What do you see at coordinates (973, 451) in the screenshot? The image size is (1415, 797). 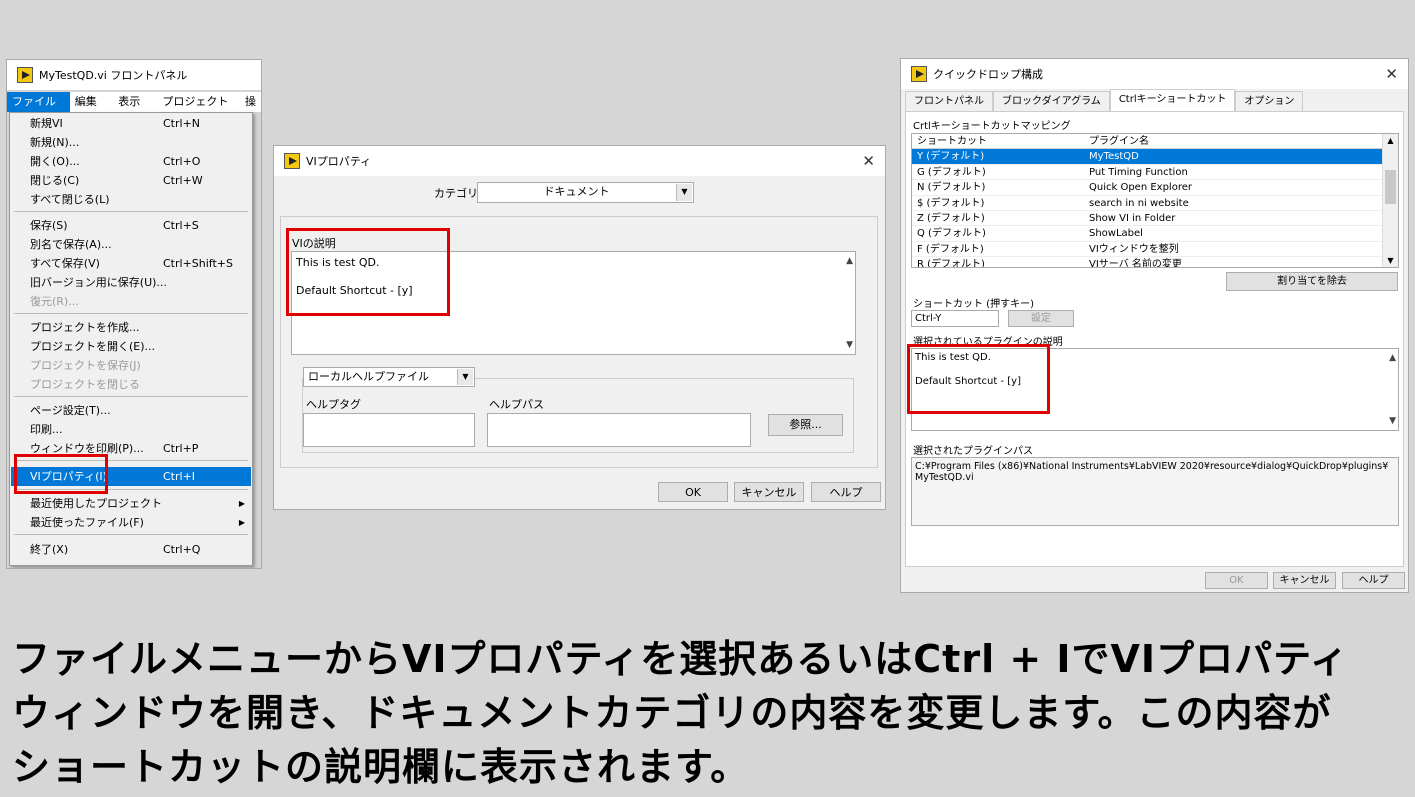 I see `plugin-path-label: 選択されたプラグインパス` at bounding box center [973, 451].